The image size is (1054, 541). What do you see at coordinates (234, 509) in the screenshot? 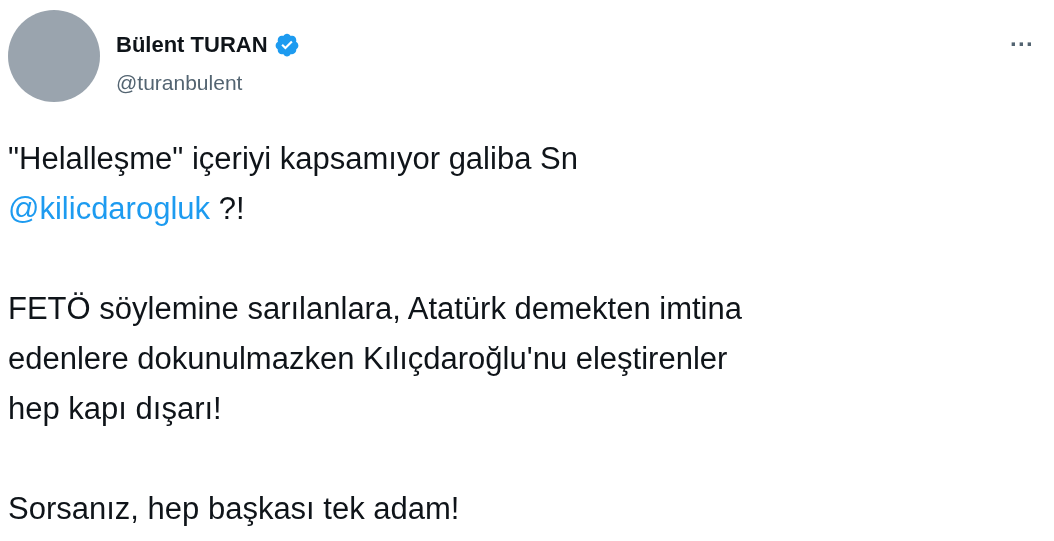
I see `tweet-paragraph: Sorsanız, hep başkası tek adam!` at bounding box center [234, 509].